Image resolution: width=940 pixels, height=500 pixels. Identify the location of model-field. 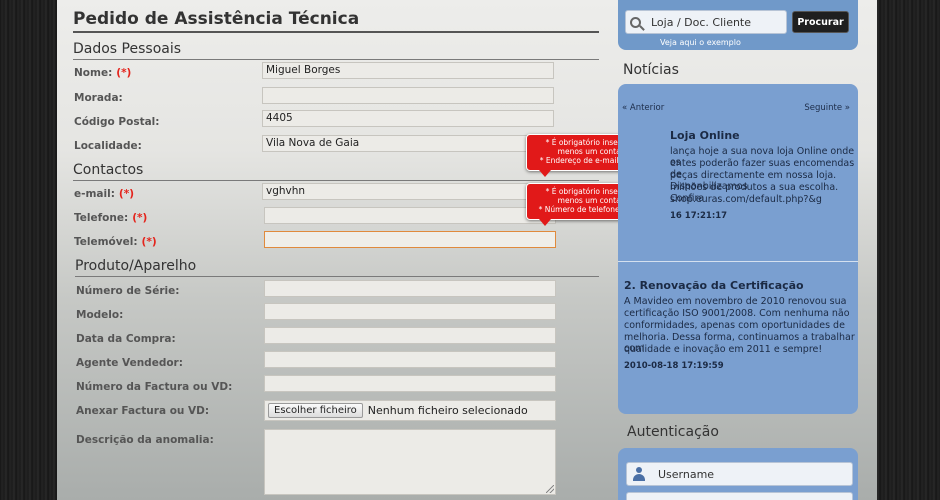
(410, 311).